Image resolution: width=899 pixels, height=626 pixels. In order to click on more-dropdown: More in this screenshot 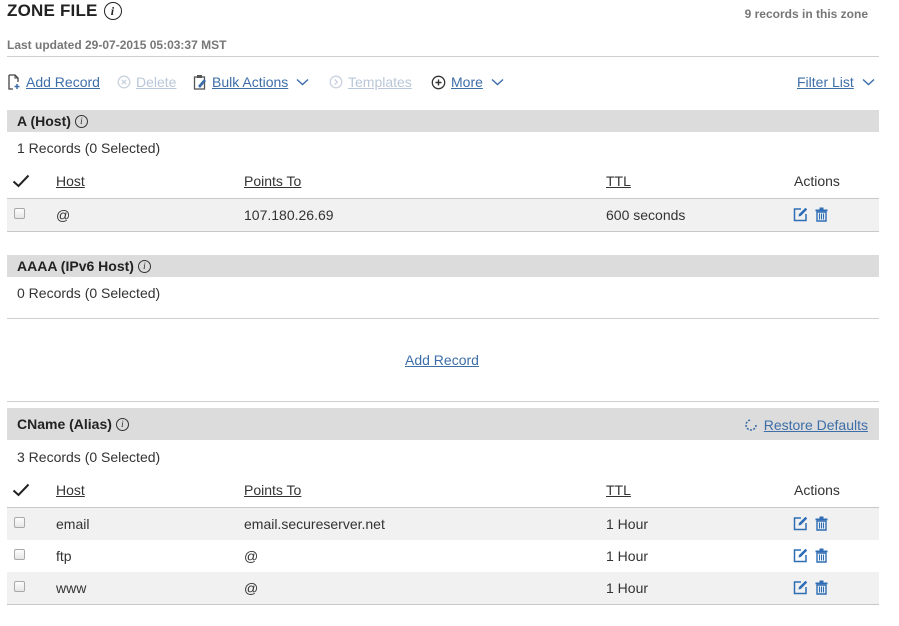, I will do `click(470, 82)`.